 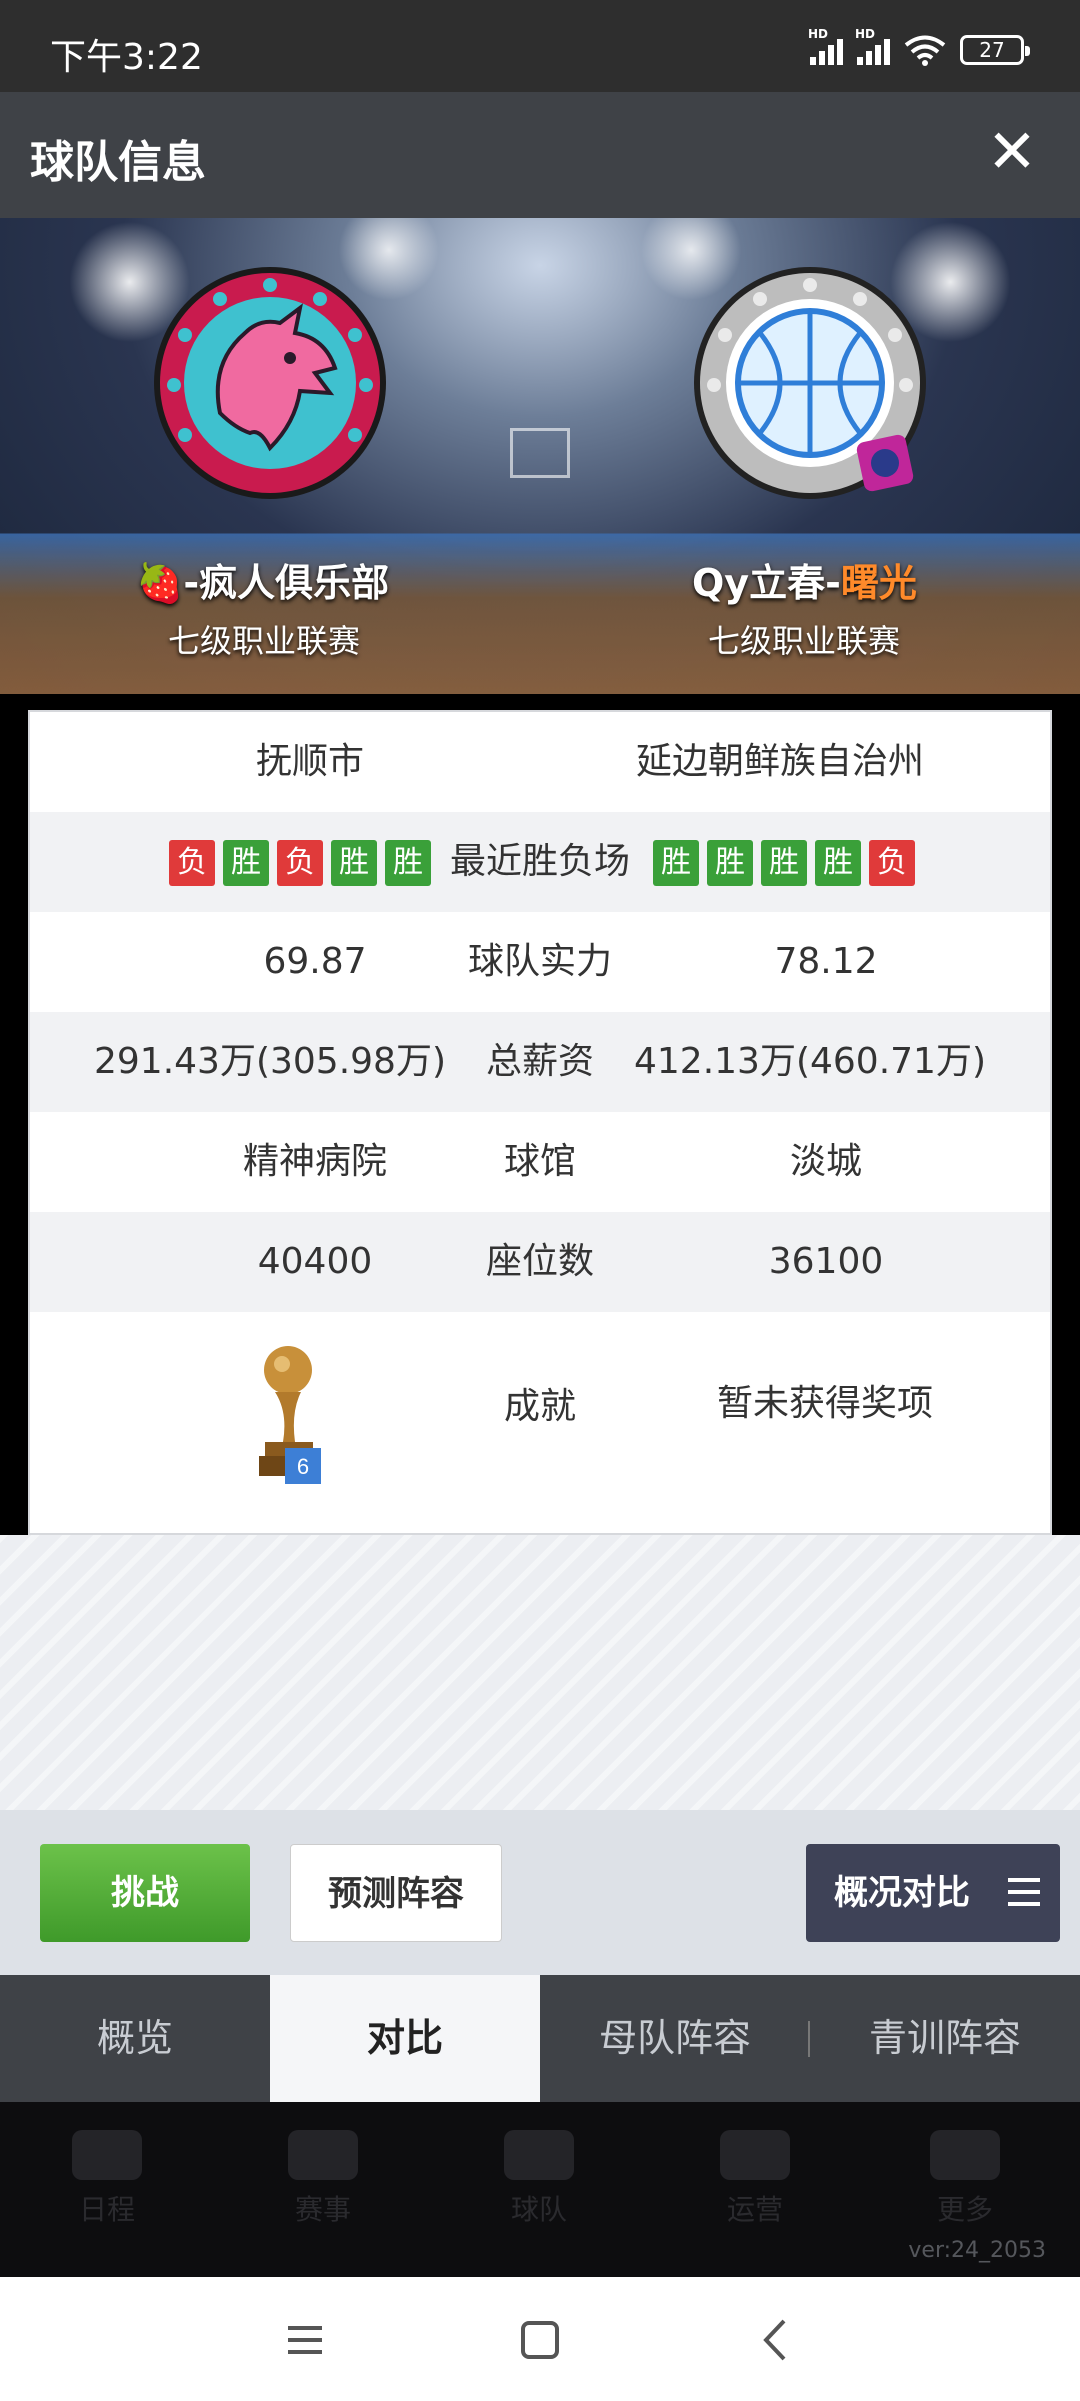 I want to click on recent-apps-icon, so click(x=305, y=2340).